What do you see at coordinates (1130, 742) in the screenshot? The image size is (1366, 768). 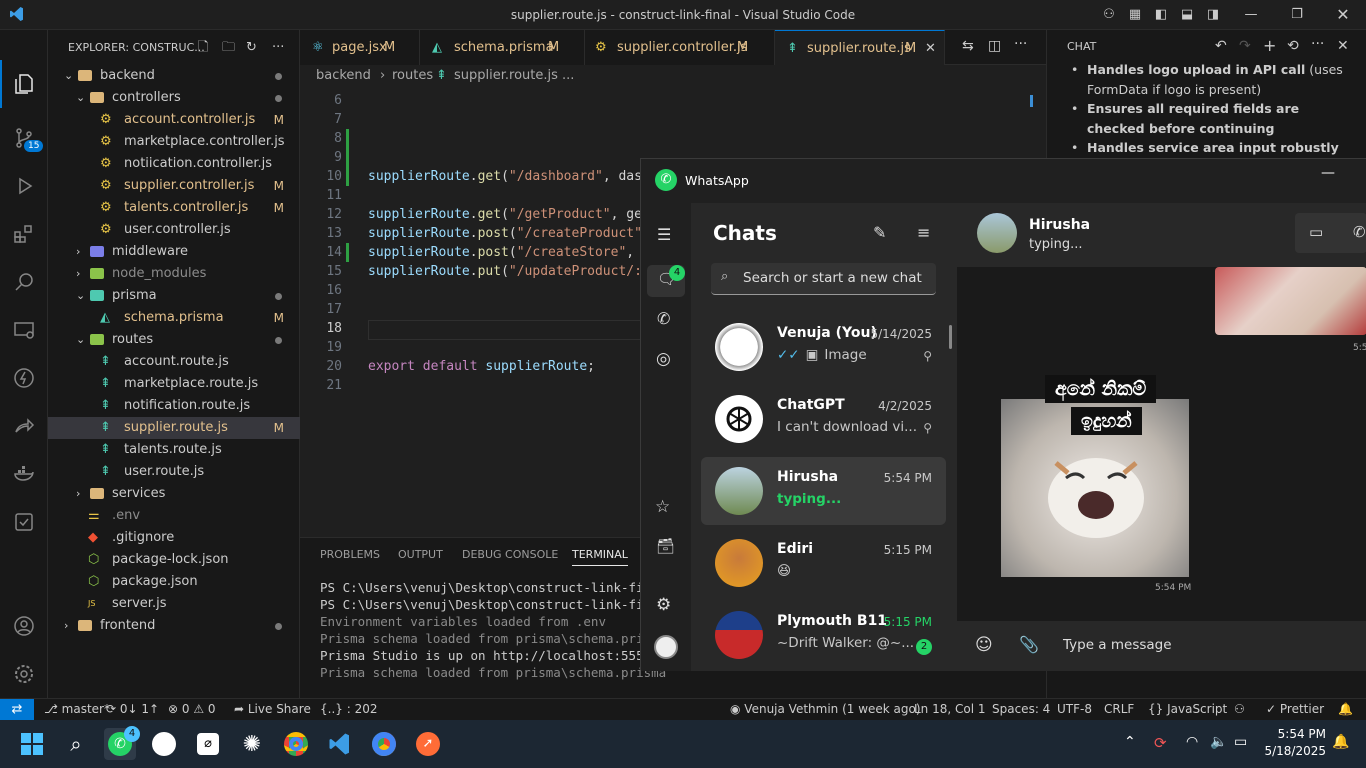 I see `tray-overflow-icon: ⌃` at bounding box center [1130, 742].